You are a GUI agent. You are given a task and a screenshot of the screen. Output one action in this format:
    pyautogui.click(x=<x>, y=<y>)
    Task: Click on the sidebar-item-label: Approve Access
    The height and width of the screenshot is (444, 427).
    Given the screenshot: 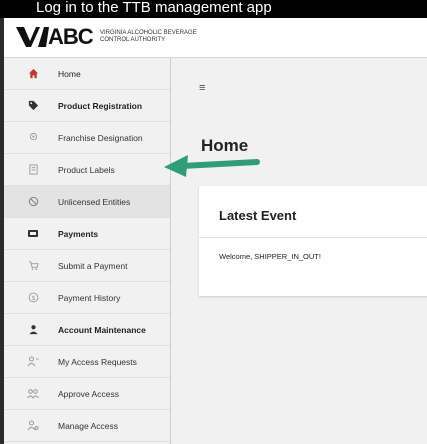 What is the action you would take?
    pyautogui.click(x=88, y=393)
    